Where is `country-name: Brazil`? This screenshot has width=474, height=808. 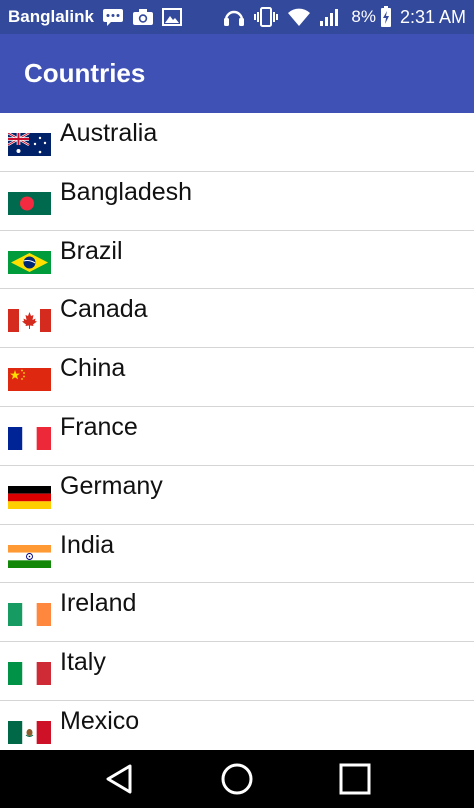
country-name: Brazil is located at coordinates (91, 250).